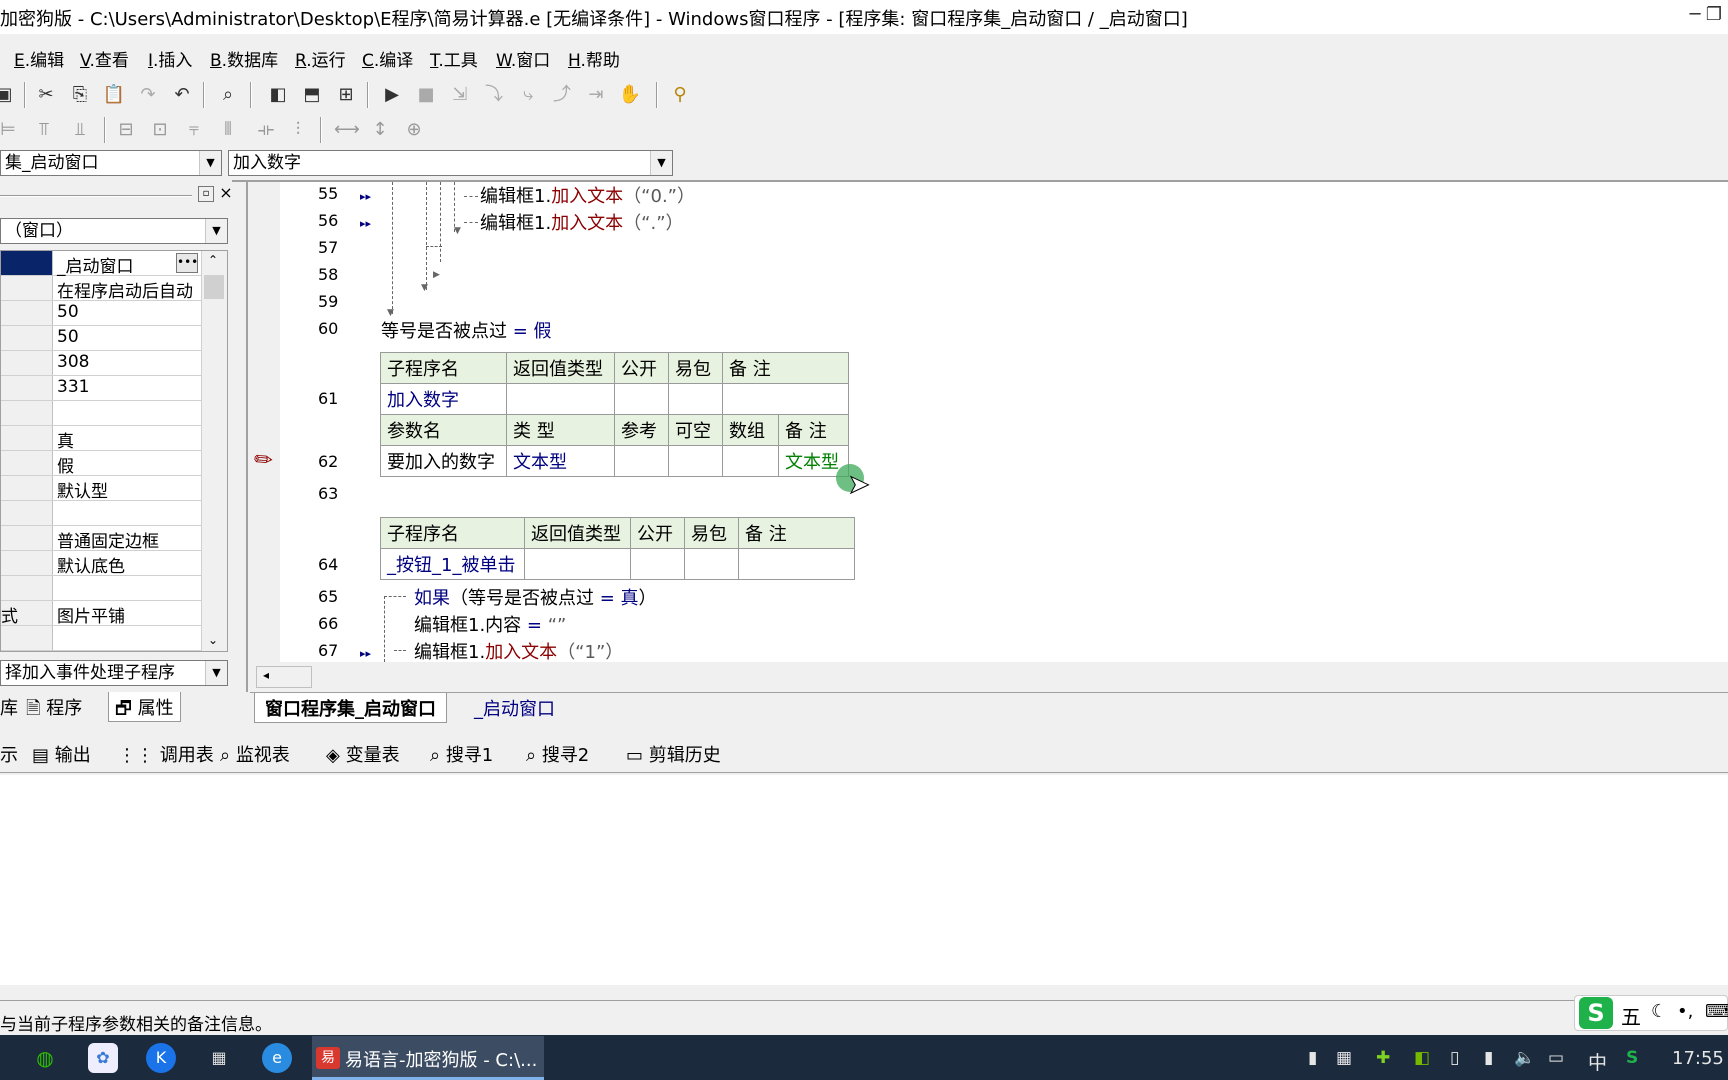 The height and width of the screenshot is (1080, 1728). Describe the element at coordinates (562, 95) in the screenshot. I see `step-out-icon: ⤴` at that location.